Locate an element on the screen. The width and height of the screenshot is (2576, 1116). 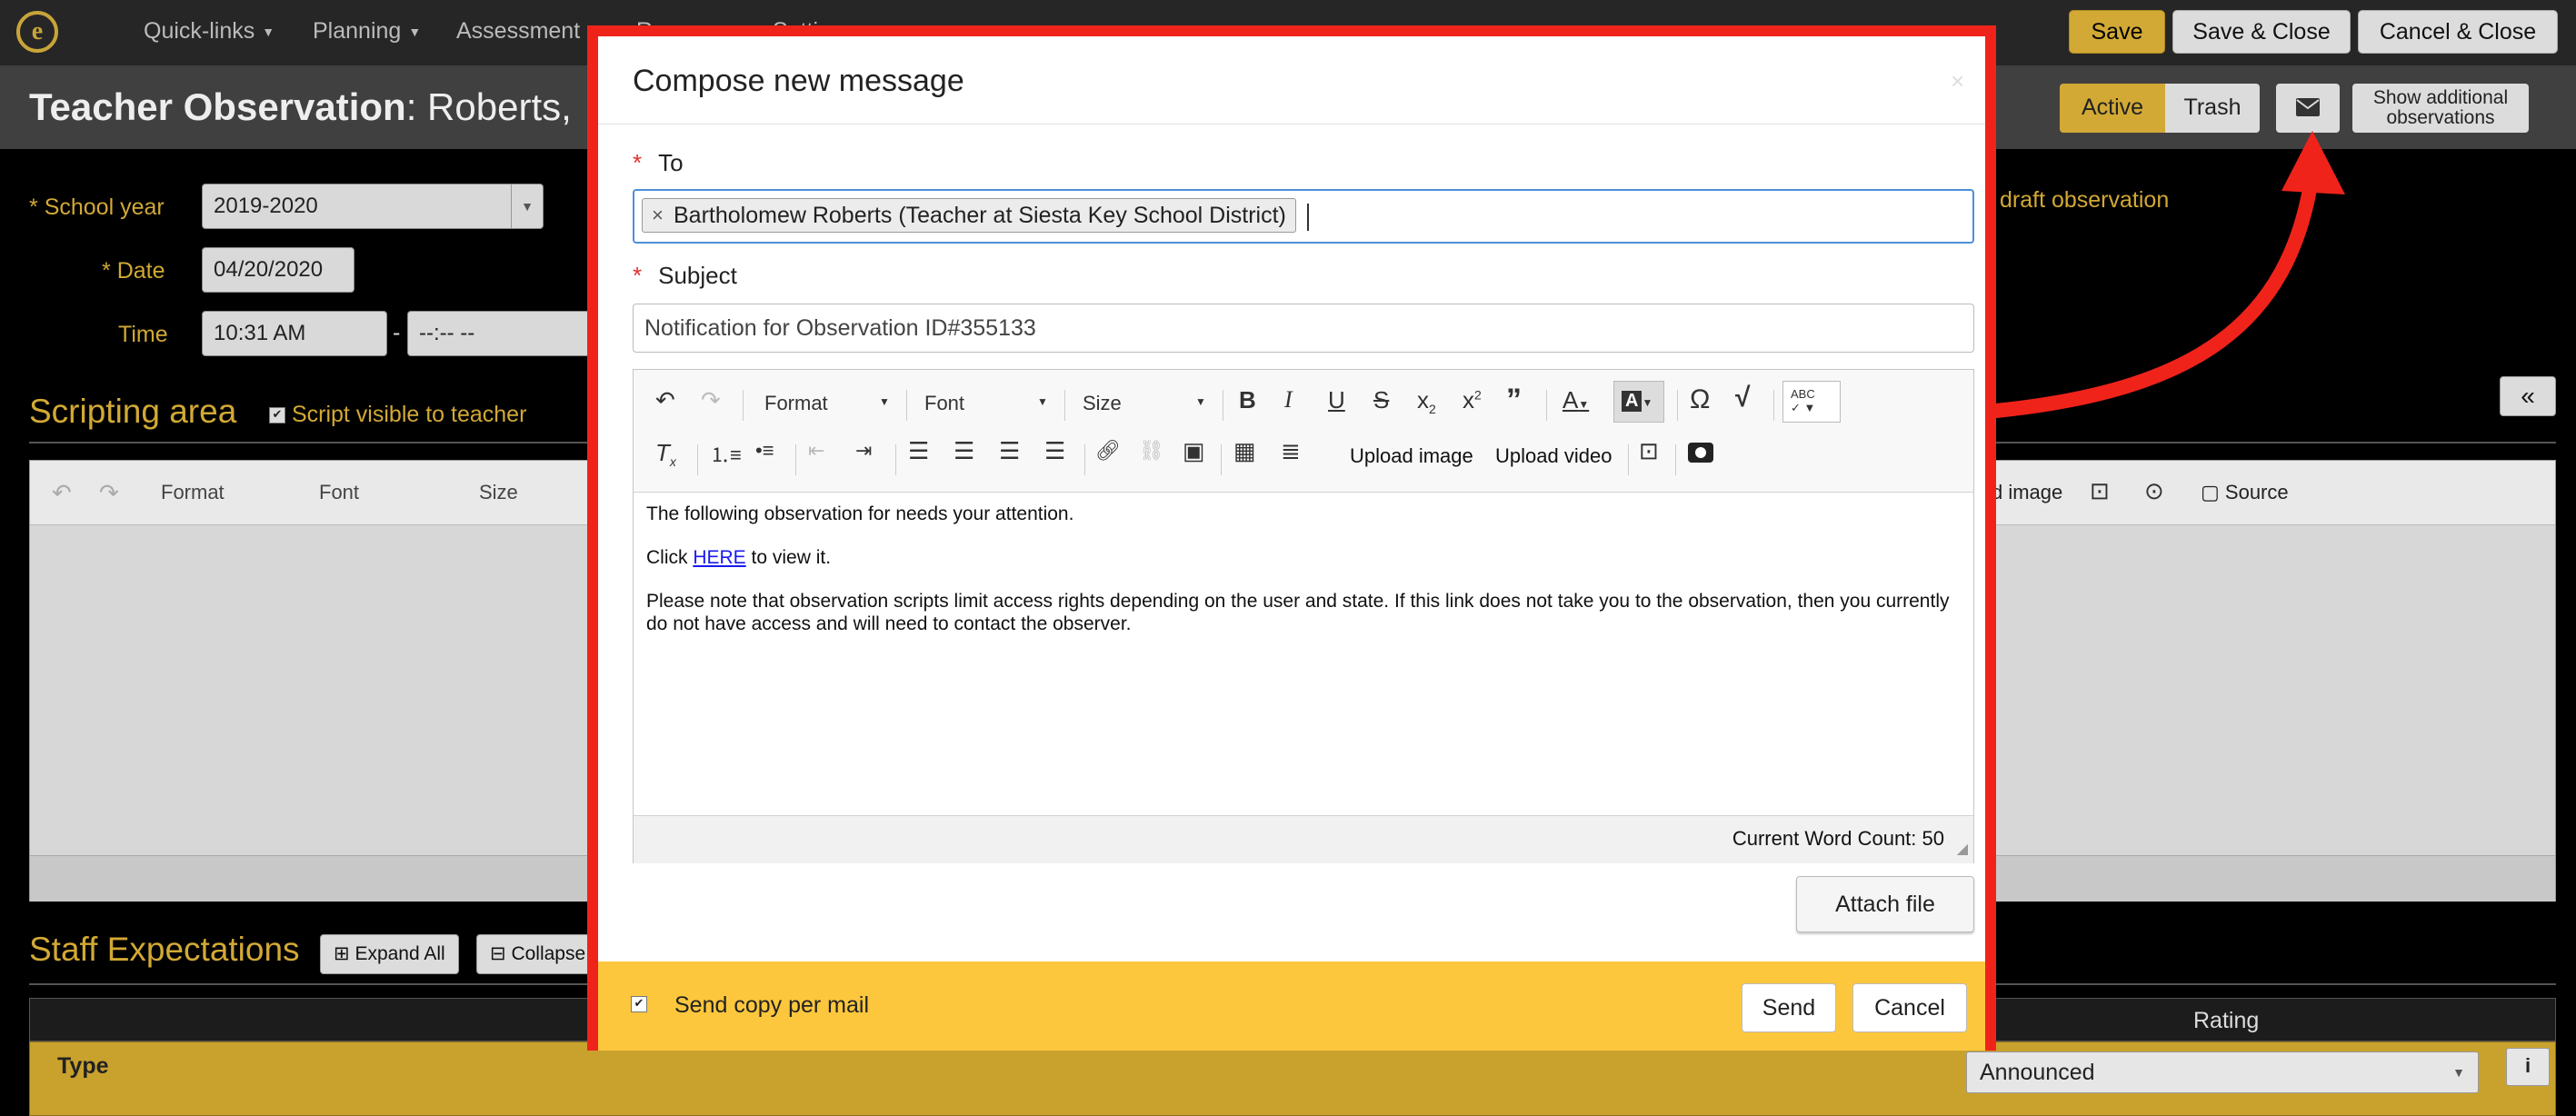
remove-recipient-icon: × is located at coordinates (658, 215).